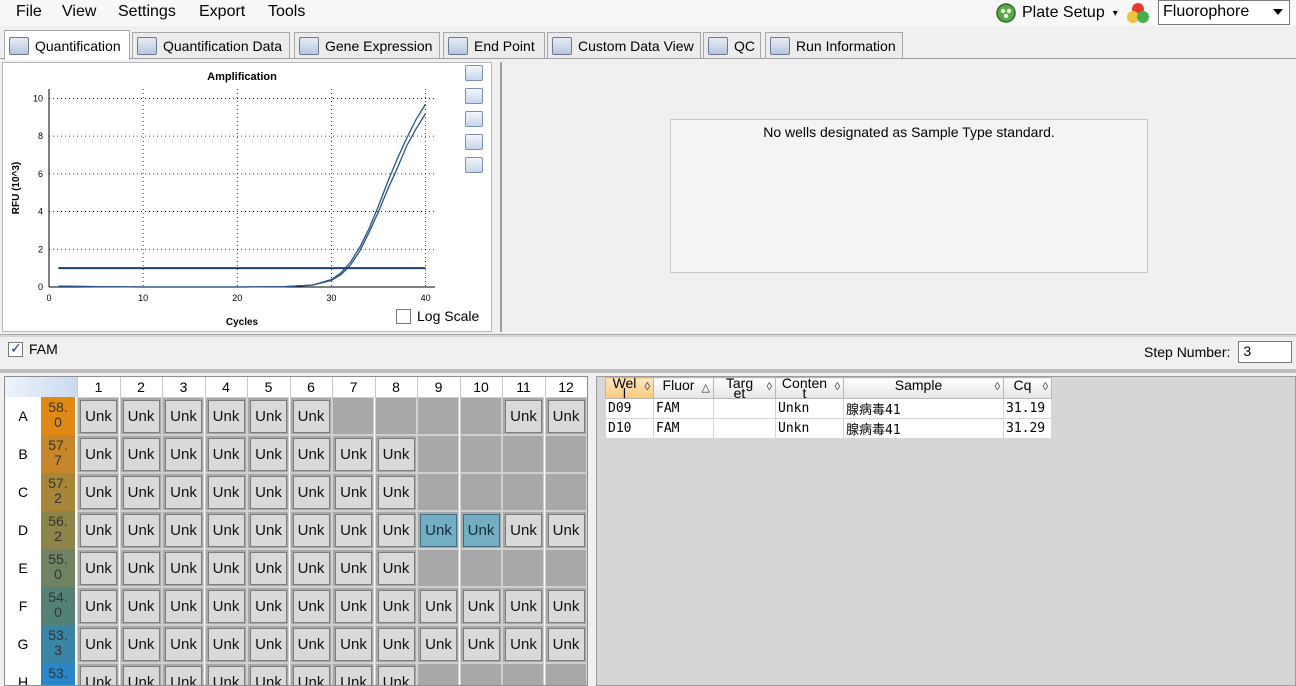 Image resolution: width=1296 pixels, height=686 pixels. What do you see at coordinates (474, 142) in the screenshot?
I see `zoom-icon` at bounding box center [474, 142].